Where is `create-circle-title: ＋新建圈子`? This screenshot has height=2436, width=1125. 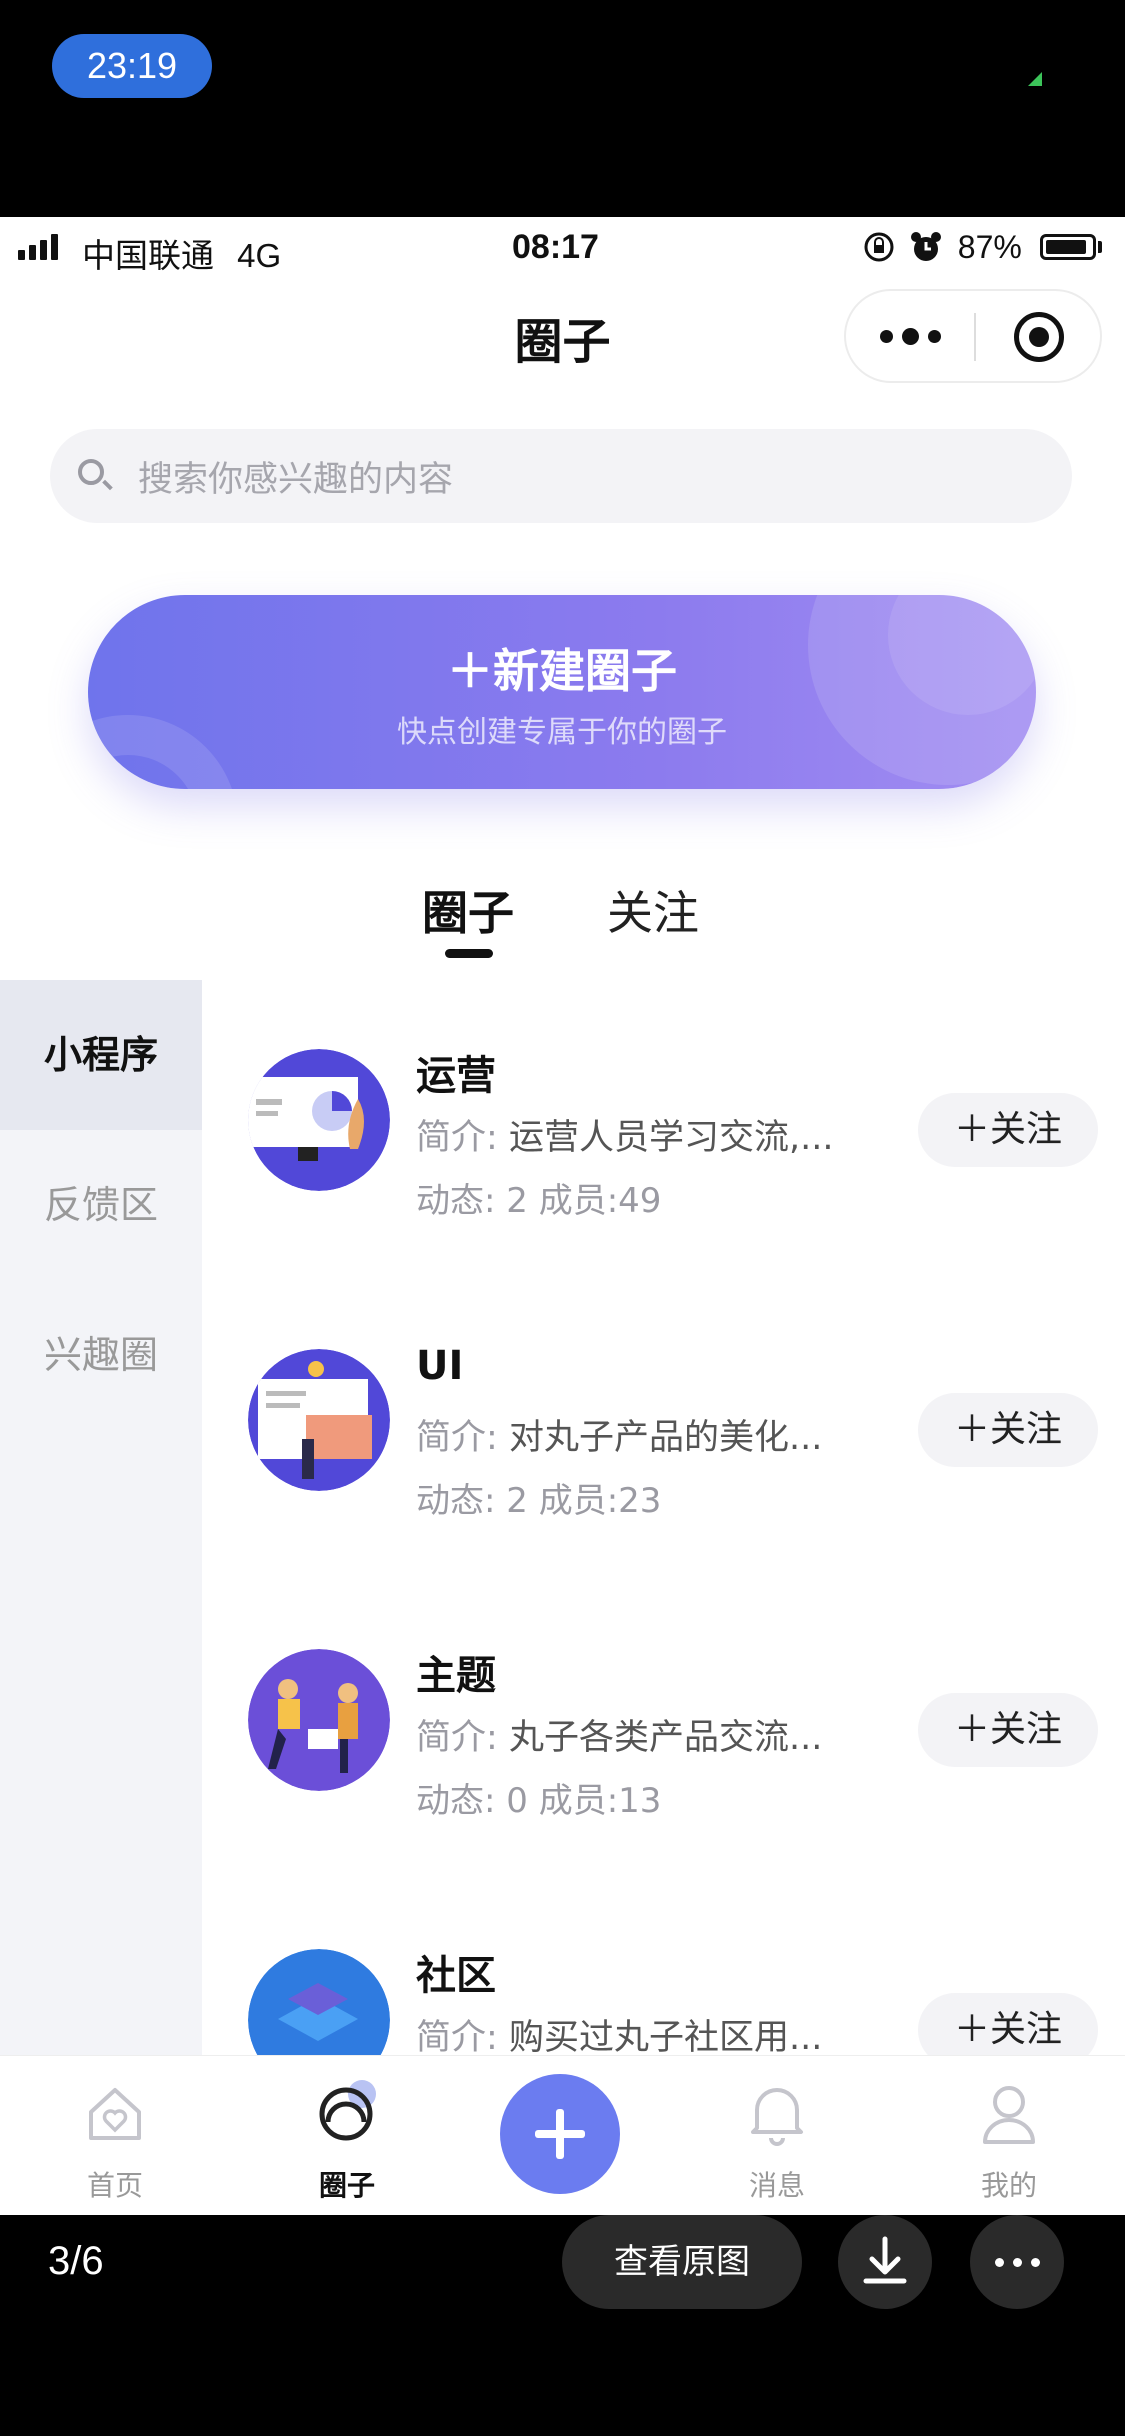 create-circle-title: ＋新建圈子 is located at coordinates (562, 668).